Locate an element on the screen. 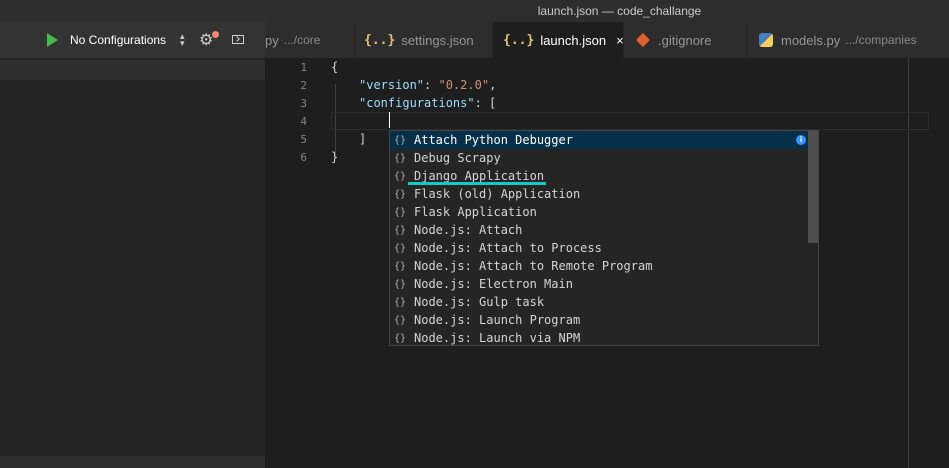 The image size is (949, 468). tab-label: settings.json is located at coordinates (437, 40).